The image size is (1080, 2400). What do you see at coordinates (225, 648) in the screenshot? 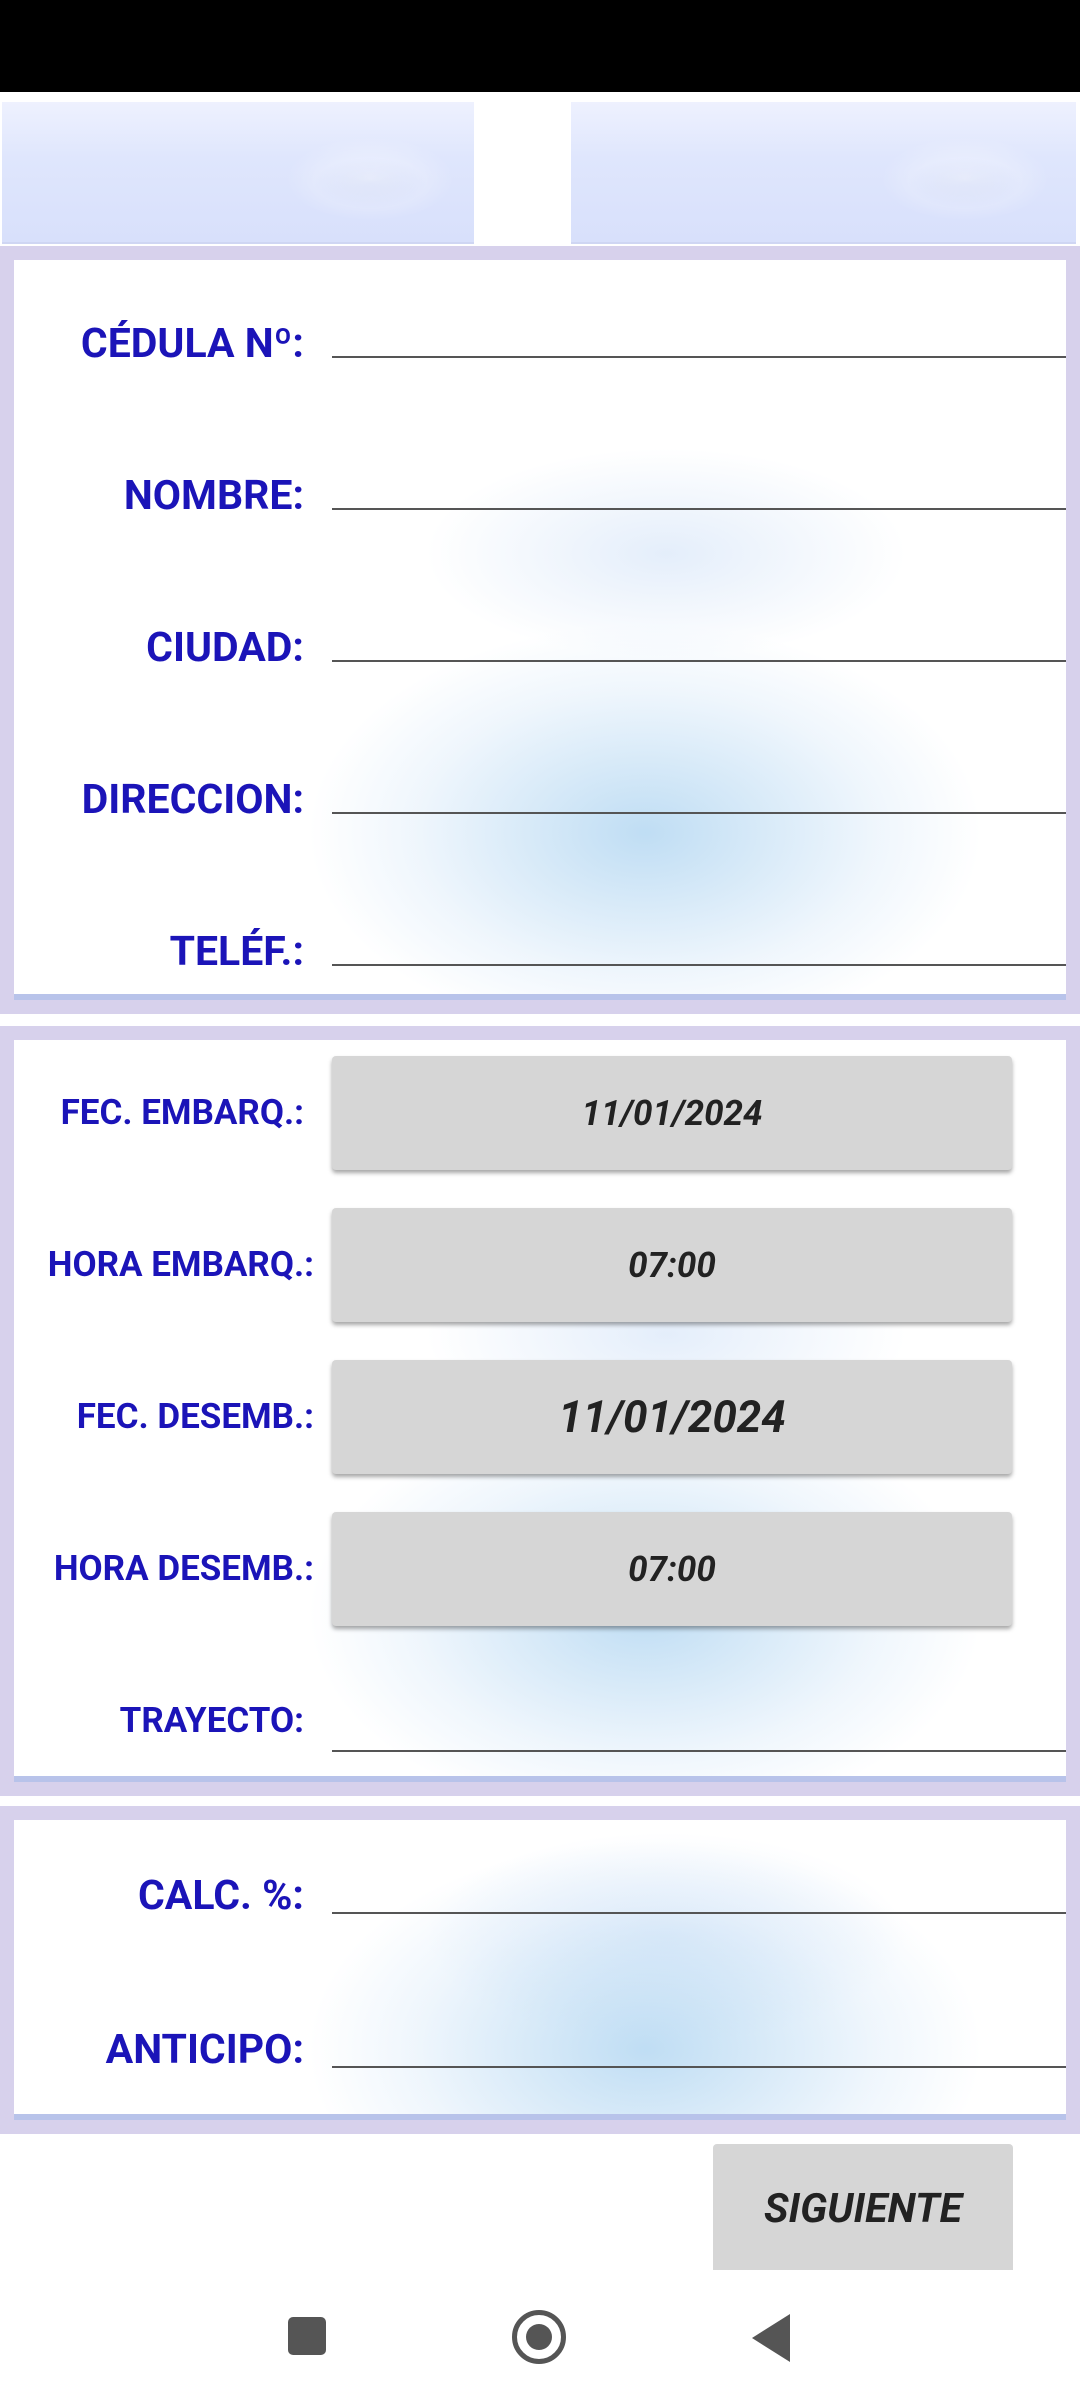
I see `ciudad-label: CIUDAD:` at bounding box center [225, 648].